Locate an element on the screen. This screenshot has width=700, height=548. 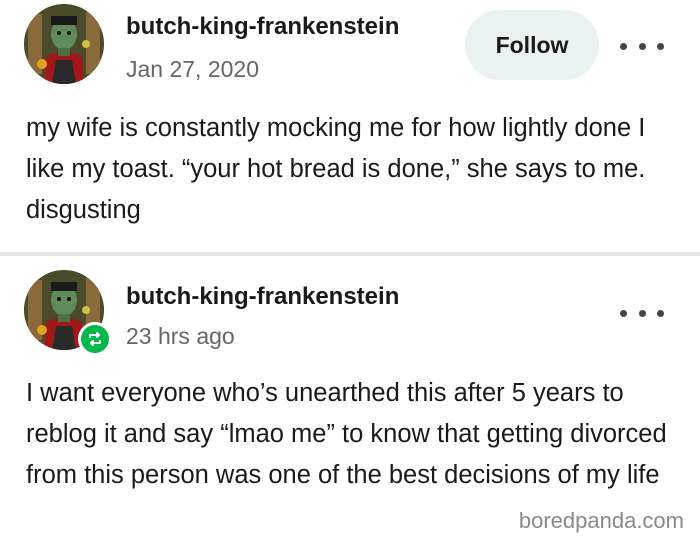
reblog-icon is located at coordinates (95, 339).